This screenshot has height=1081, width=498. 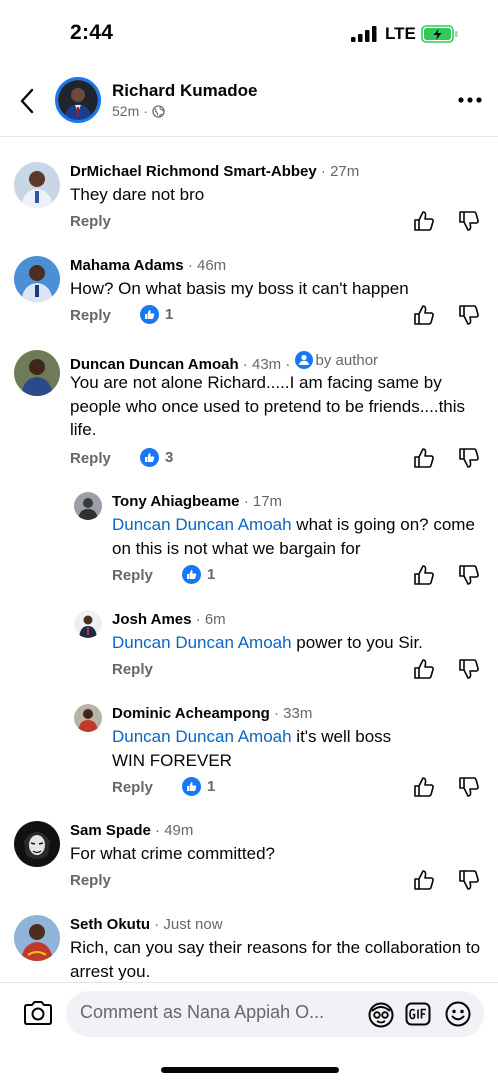 I want to click on comment-name-line: Dominic Acheampong · 33m, so click(x=212, y=713).